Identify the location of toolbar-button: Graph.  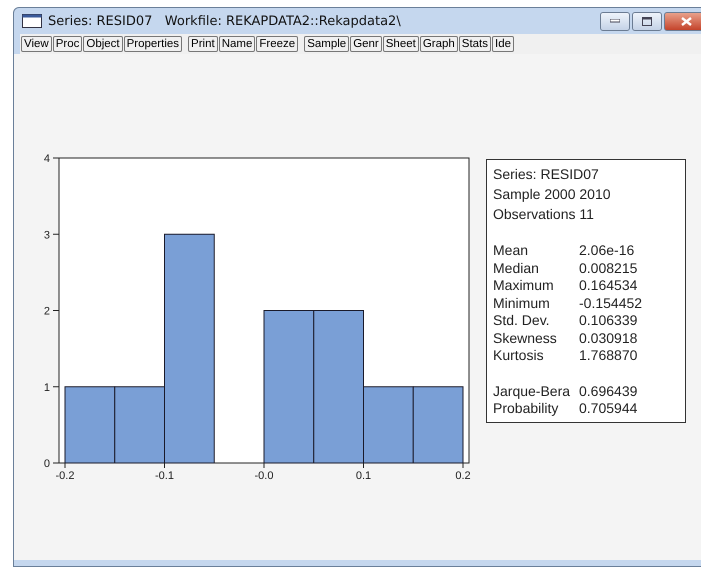
(439, 44).